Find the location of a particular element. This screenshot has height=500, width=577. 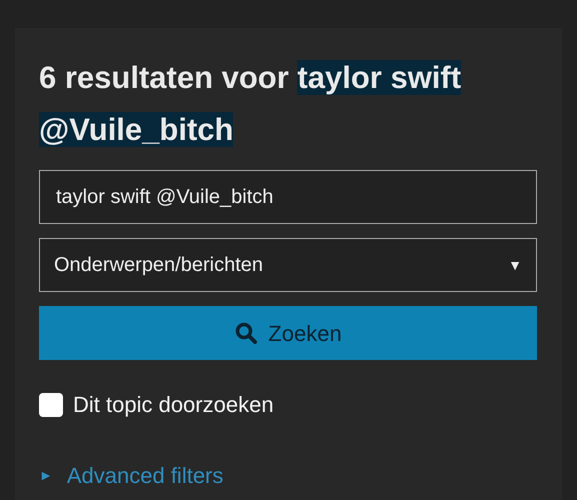

checkbox-label: Dit topic doorzoeken is located at coordinates (173, 405).